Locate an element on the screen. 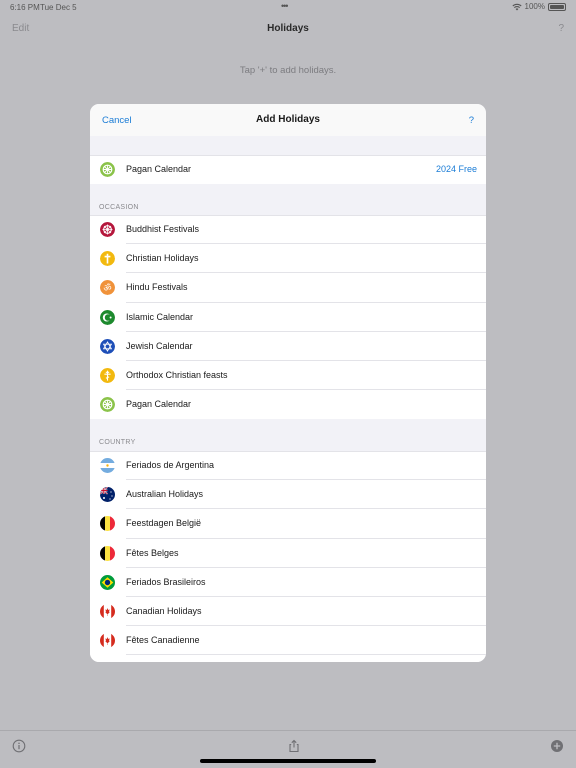  list-item-label: Fêtes Belges is located at coordinates (152, 552).